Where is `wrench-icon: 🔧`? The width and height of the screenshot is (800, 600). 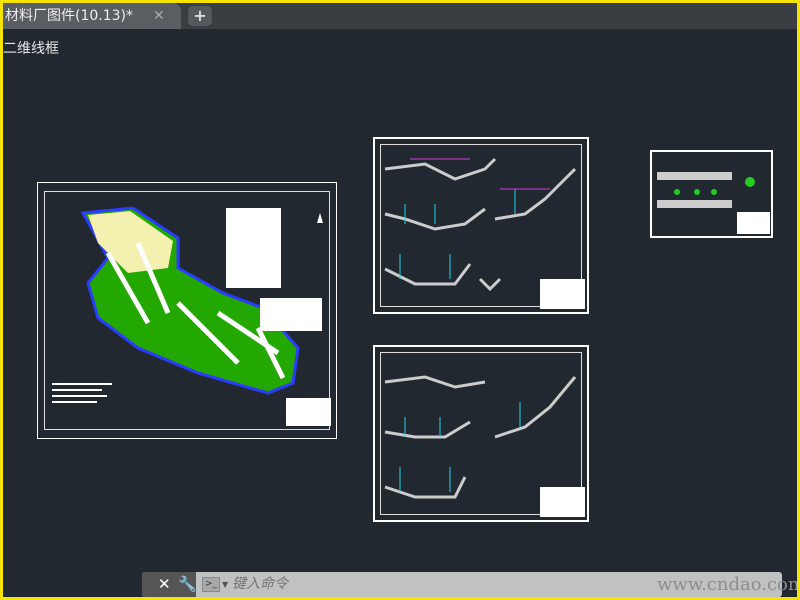 wrench-icon: 🔧 is located at coordinates (187, 584).